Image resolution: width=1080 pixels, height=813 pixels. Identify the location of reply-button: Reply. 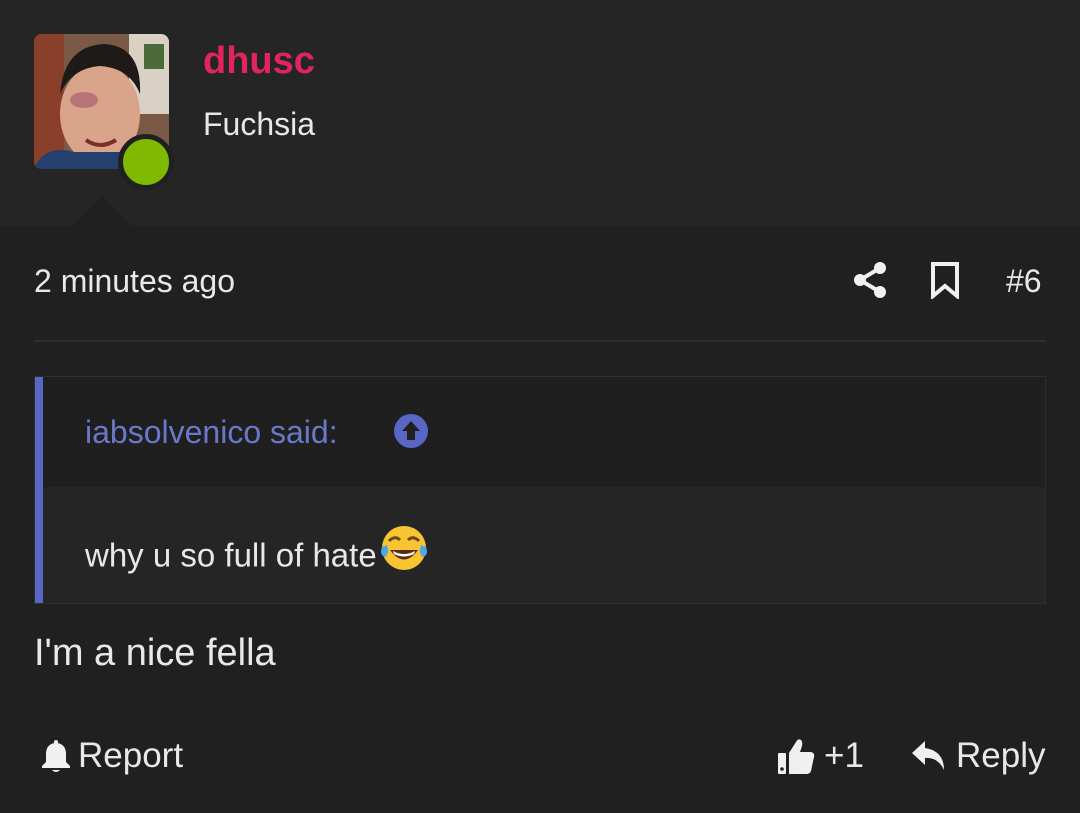
(977, 756).